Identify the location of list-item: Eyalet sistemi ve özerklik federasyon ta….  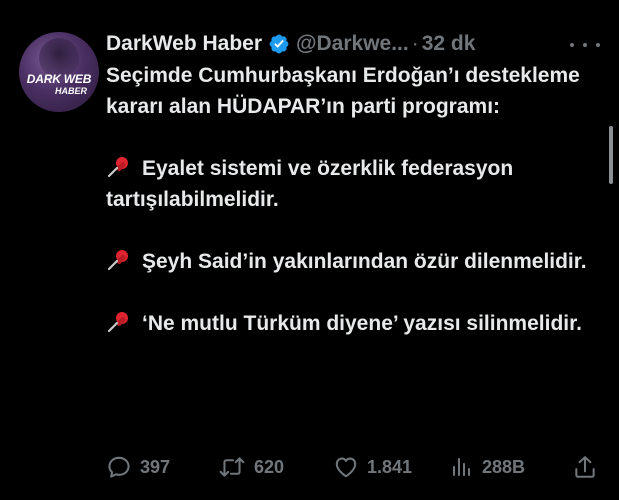
(351, 184).